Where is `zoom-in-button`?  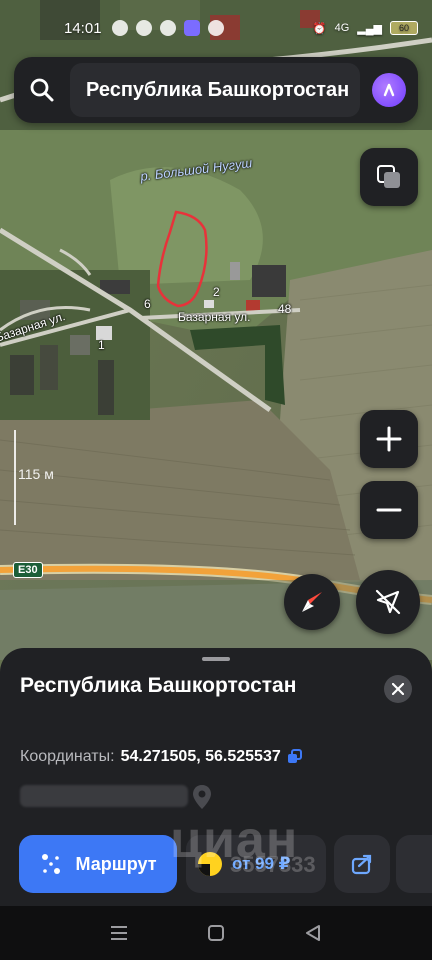 zoom-in-button is located at coordinates (389, 439).